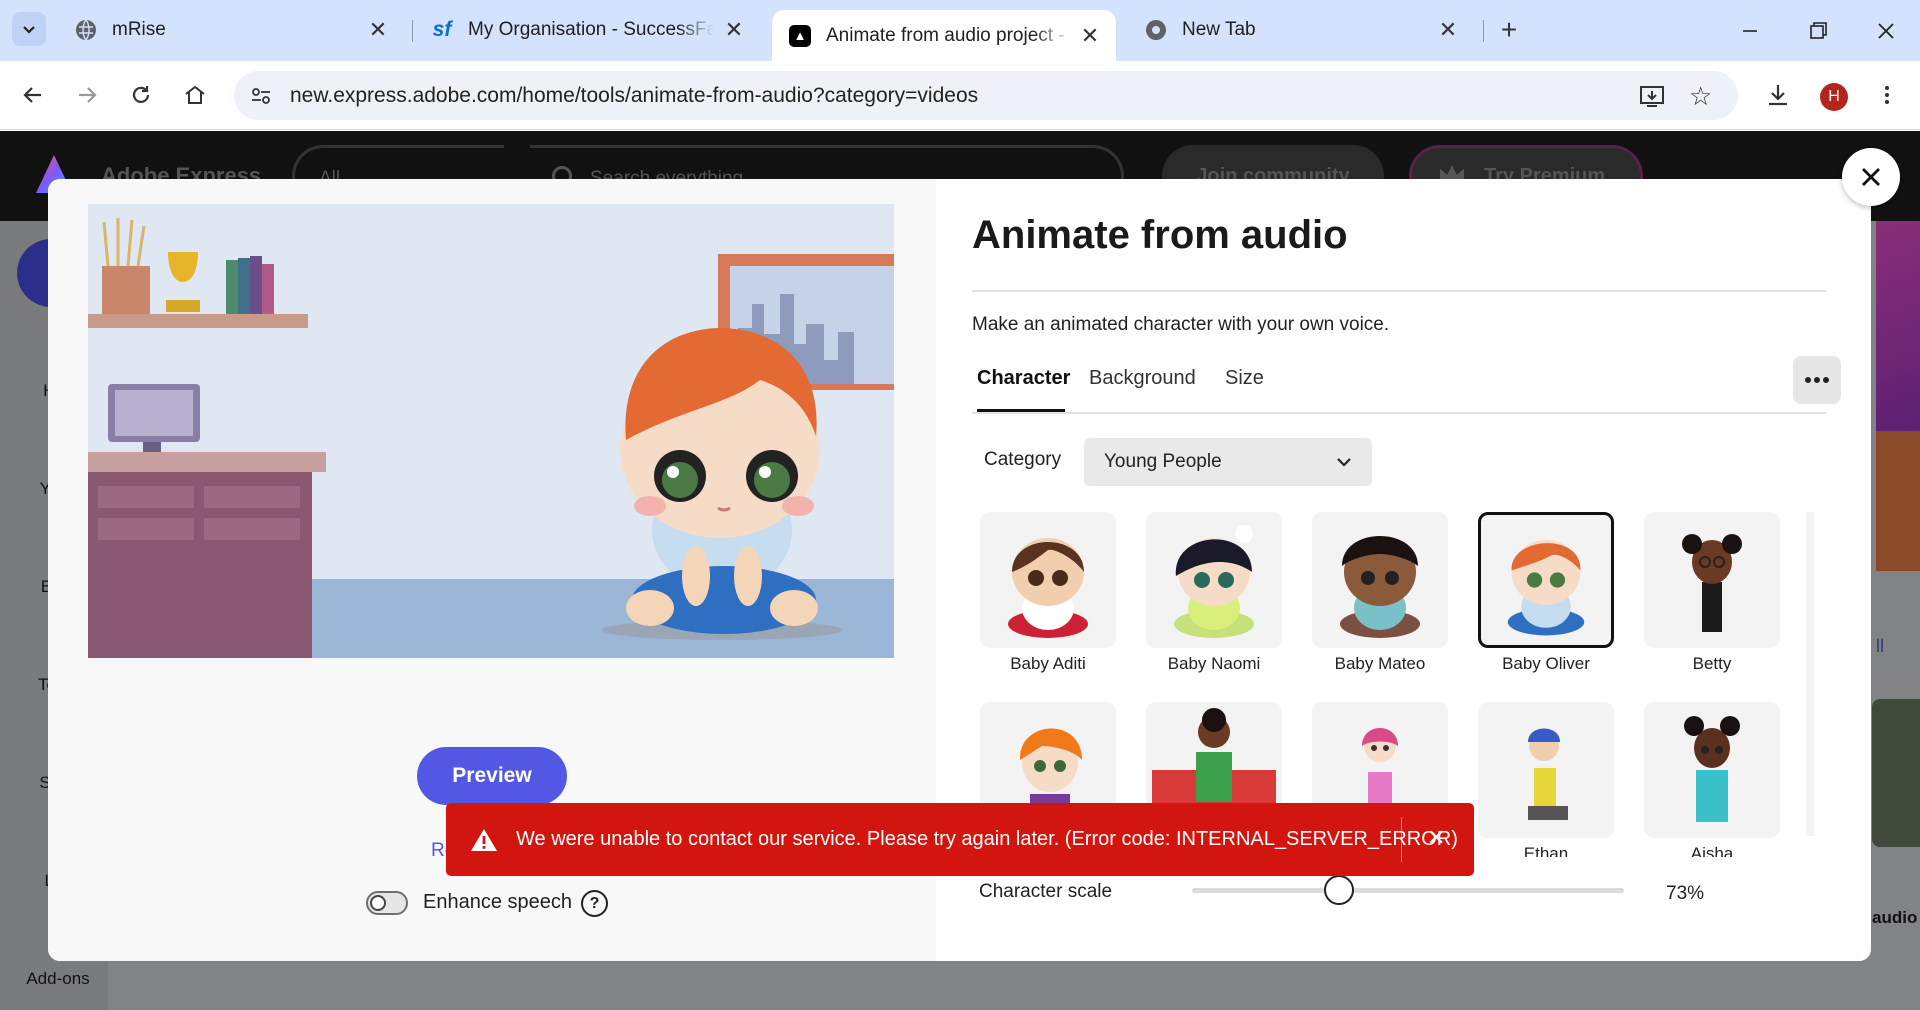 The height and width of the screenshot is (1010, 1920). Describe the element at coordinates (54, 979) in the screenshot. I see `sidebar-item-add-ons: Add-ons` at that location.